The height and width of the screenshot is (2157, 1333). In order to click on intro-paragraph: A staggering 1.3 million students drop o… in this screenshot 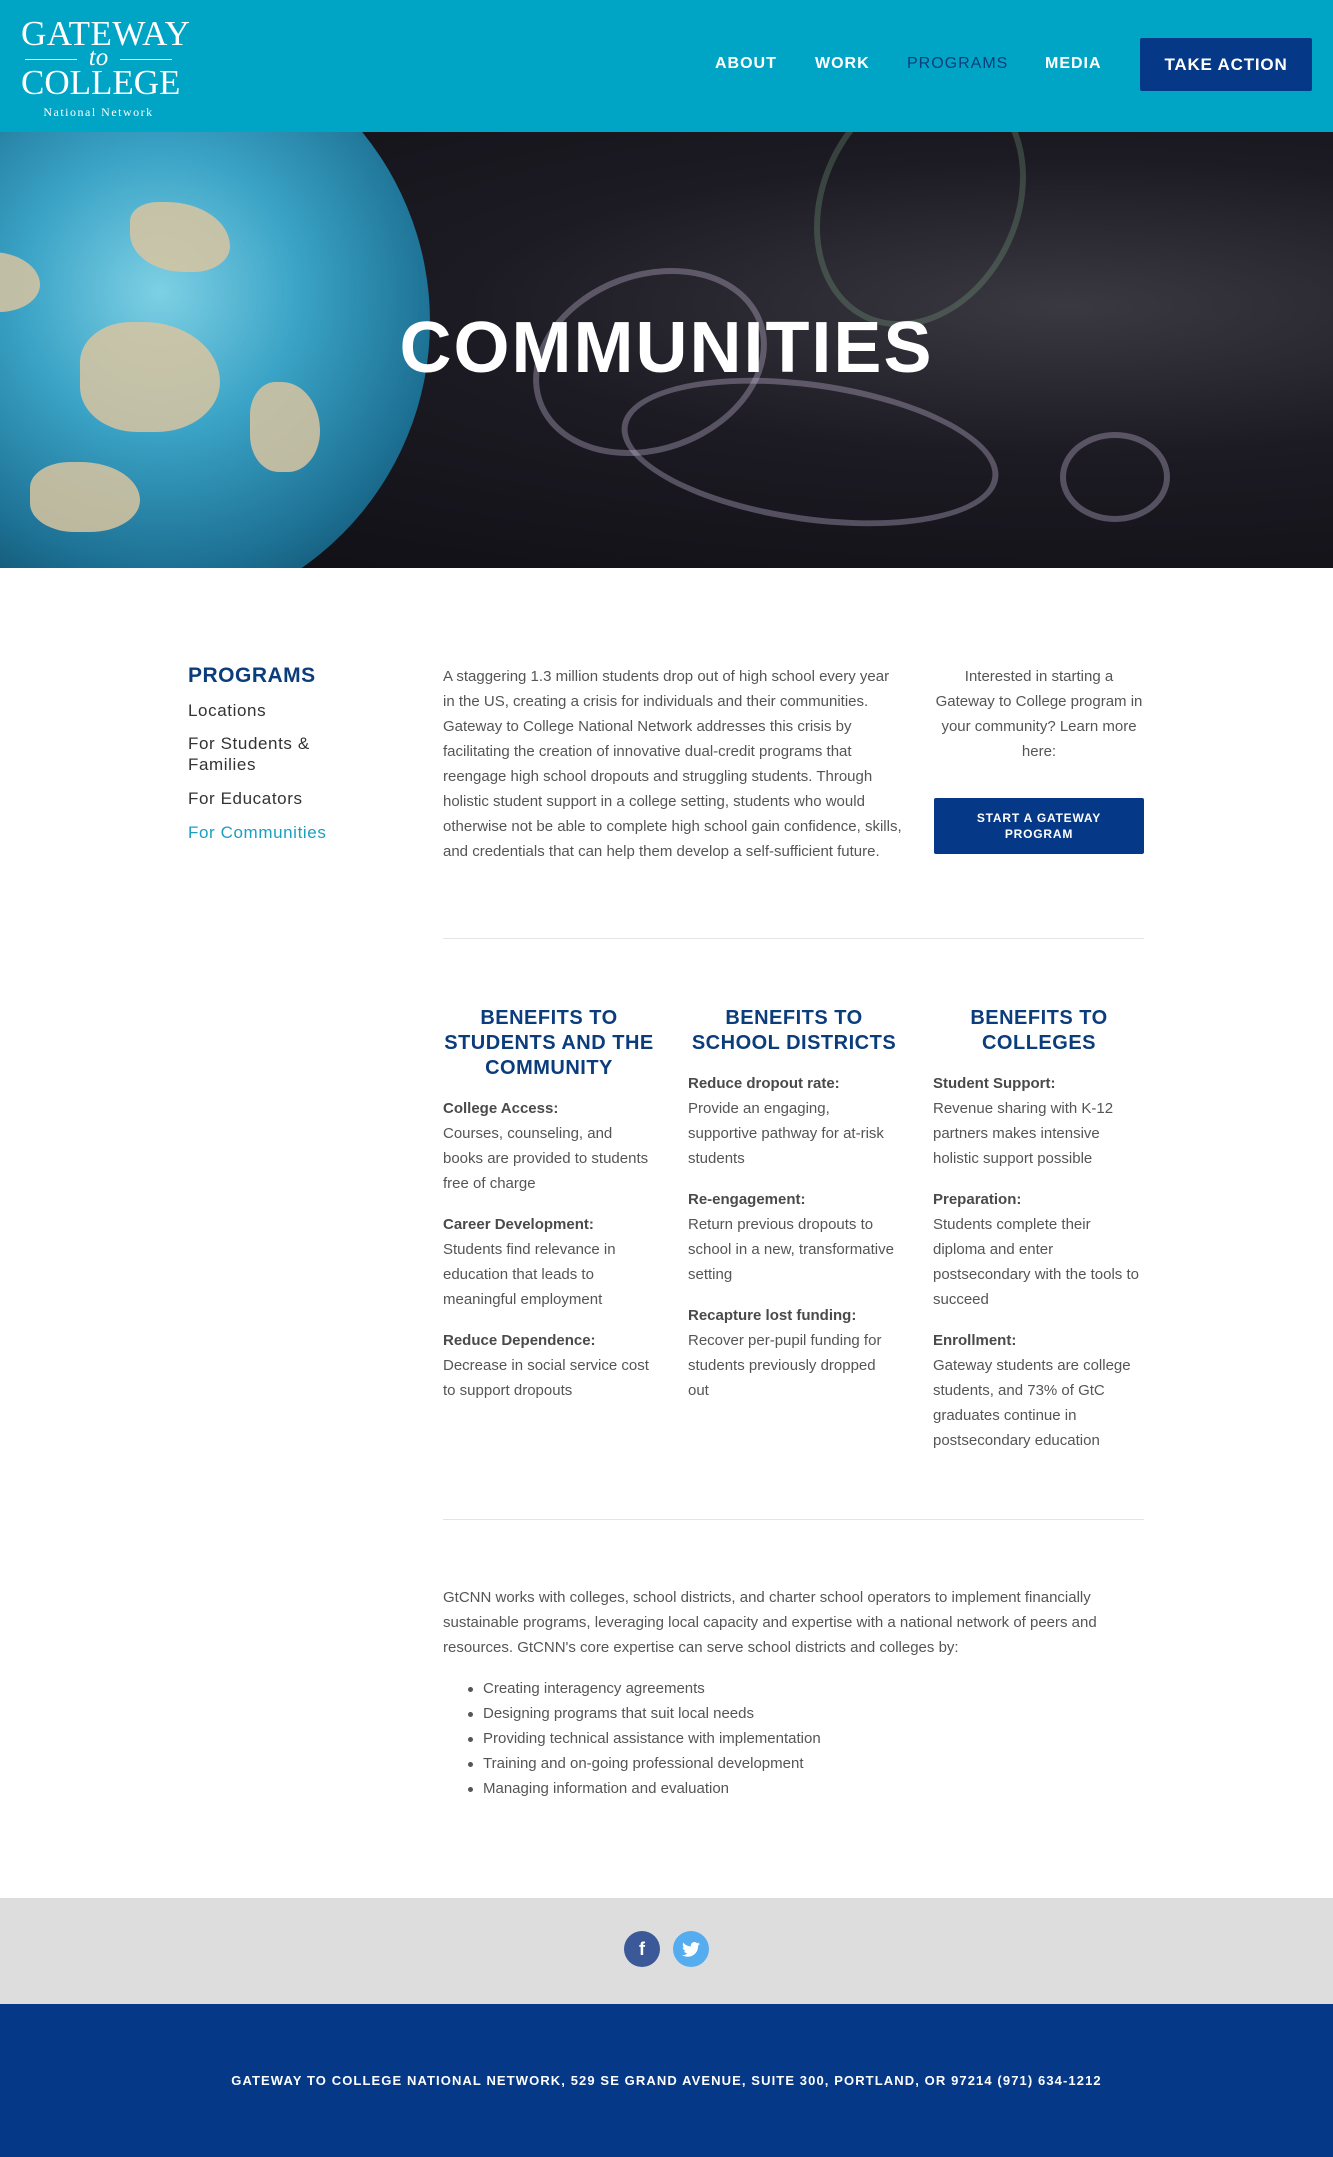, I will do `click(672, 764)`.